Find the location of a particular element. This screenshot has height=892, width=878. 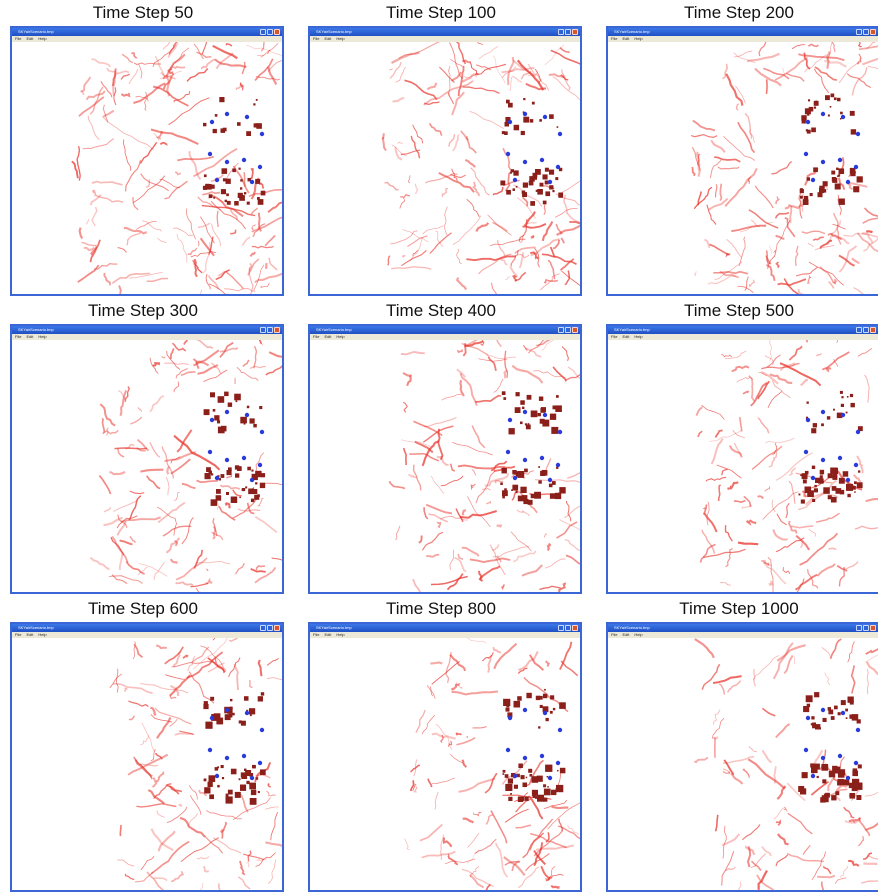

simulation-canvas is located at coordinates (445, 168).